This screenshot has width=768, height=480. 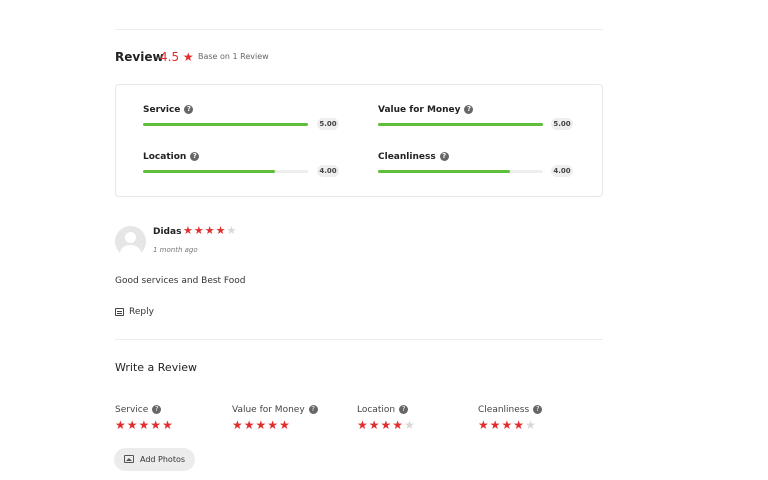 I want to click on write-review-title: Write a Review, so click(x=156, y=367).